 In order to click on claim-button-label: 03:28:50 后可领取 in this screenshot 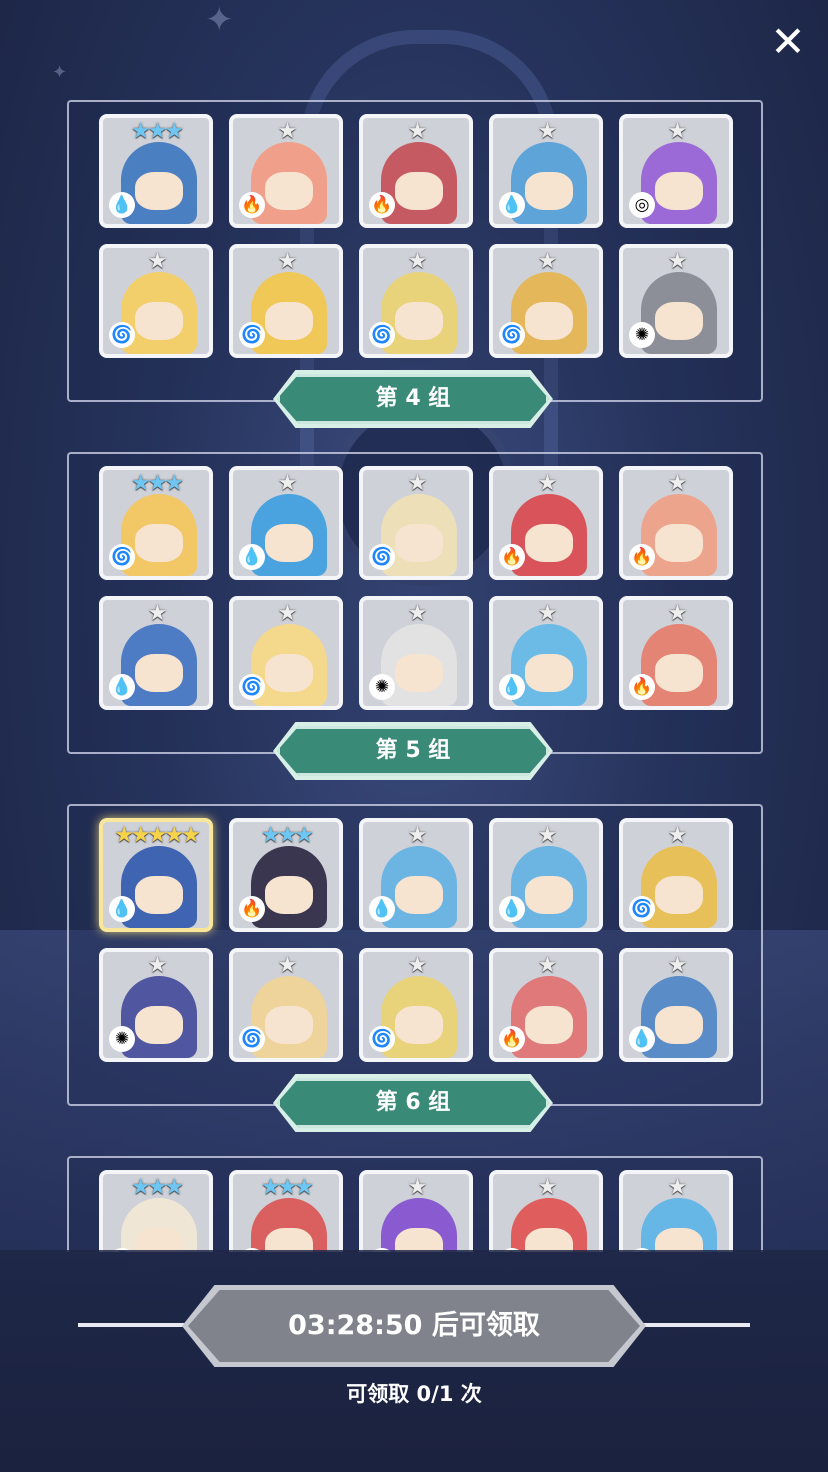, I will do `click(414, 1325)`.